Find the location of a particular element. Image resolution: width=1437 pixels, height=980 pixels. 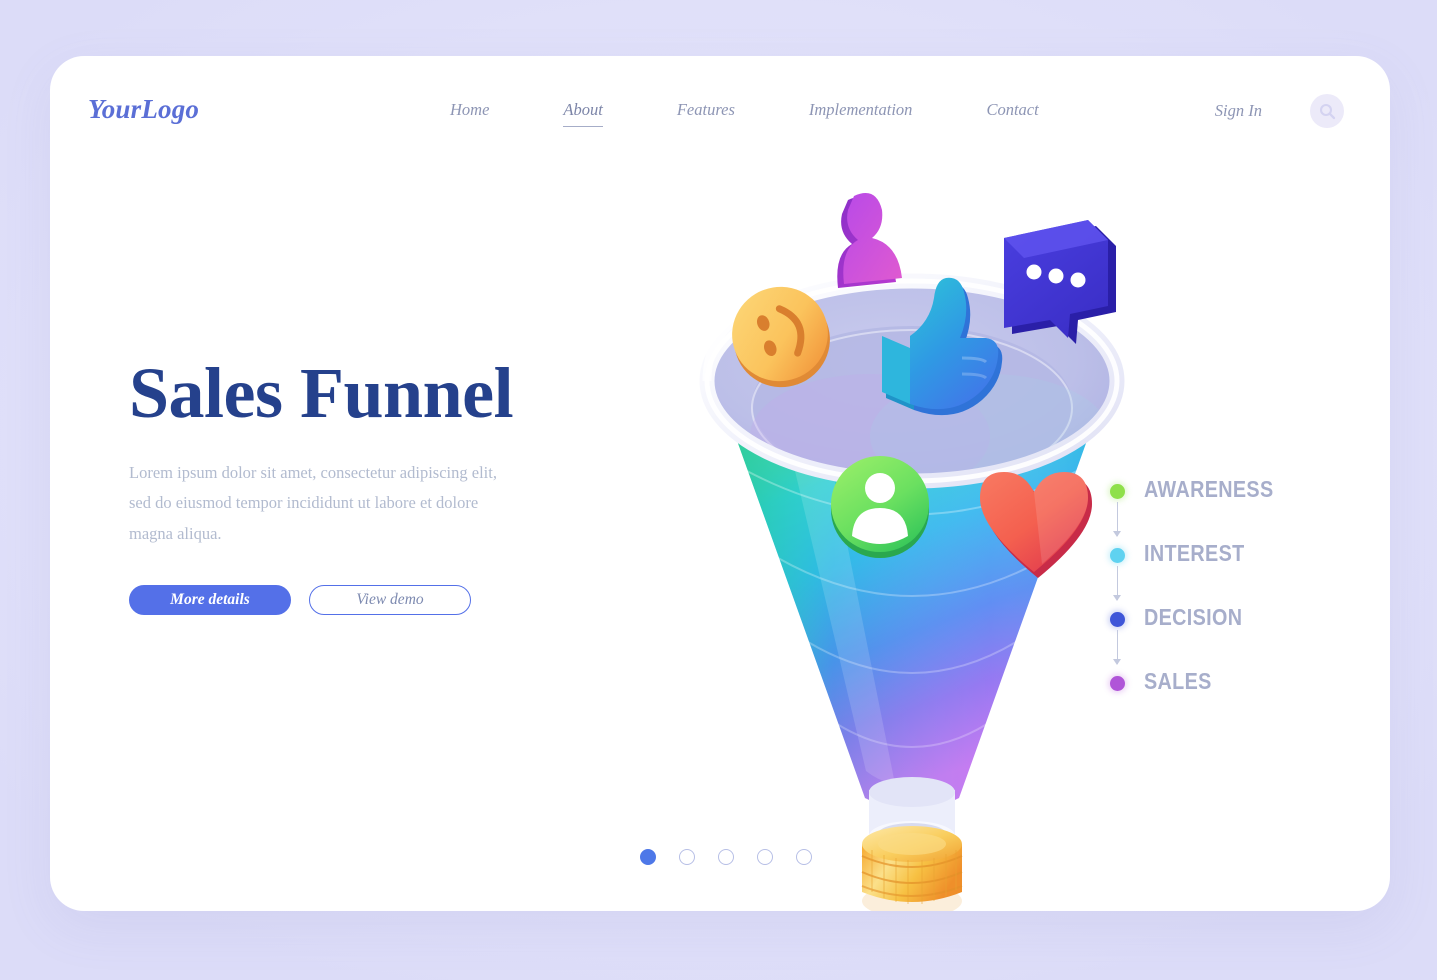

view-demo-button: View demo is located at coordinates (390, 600).